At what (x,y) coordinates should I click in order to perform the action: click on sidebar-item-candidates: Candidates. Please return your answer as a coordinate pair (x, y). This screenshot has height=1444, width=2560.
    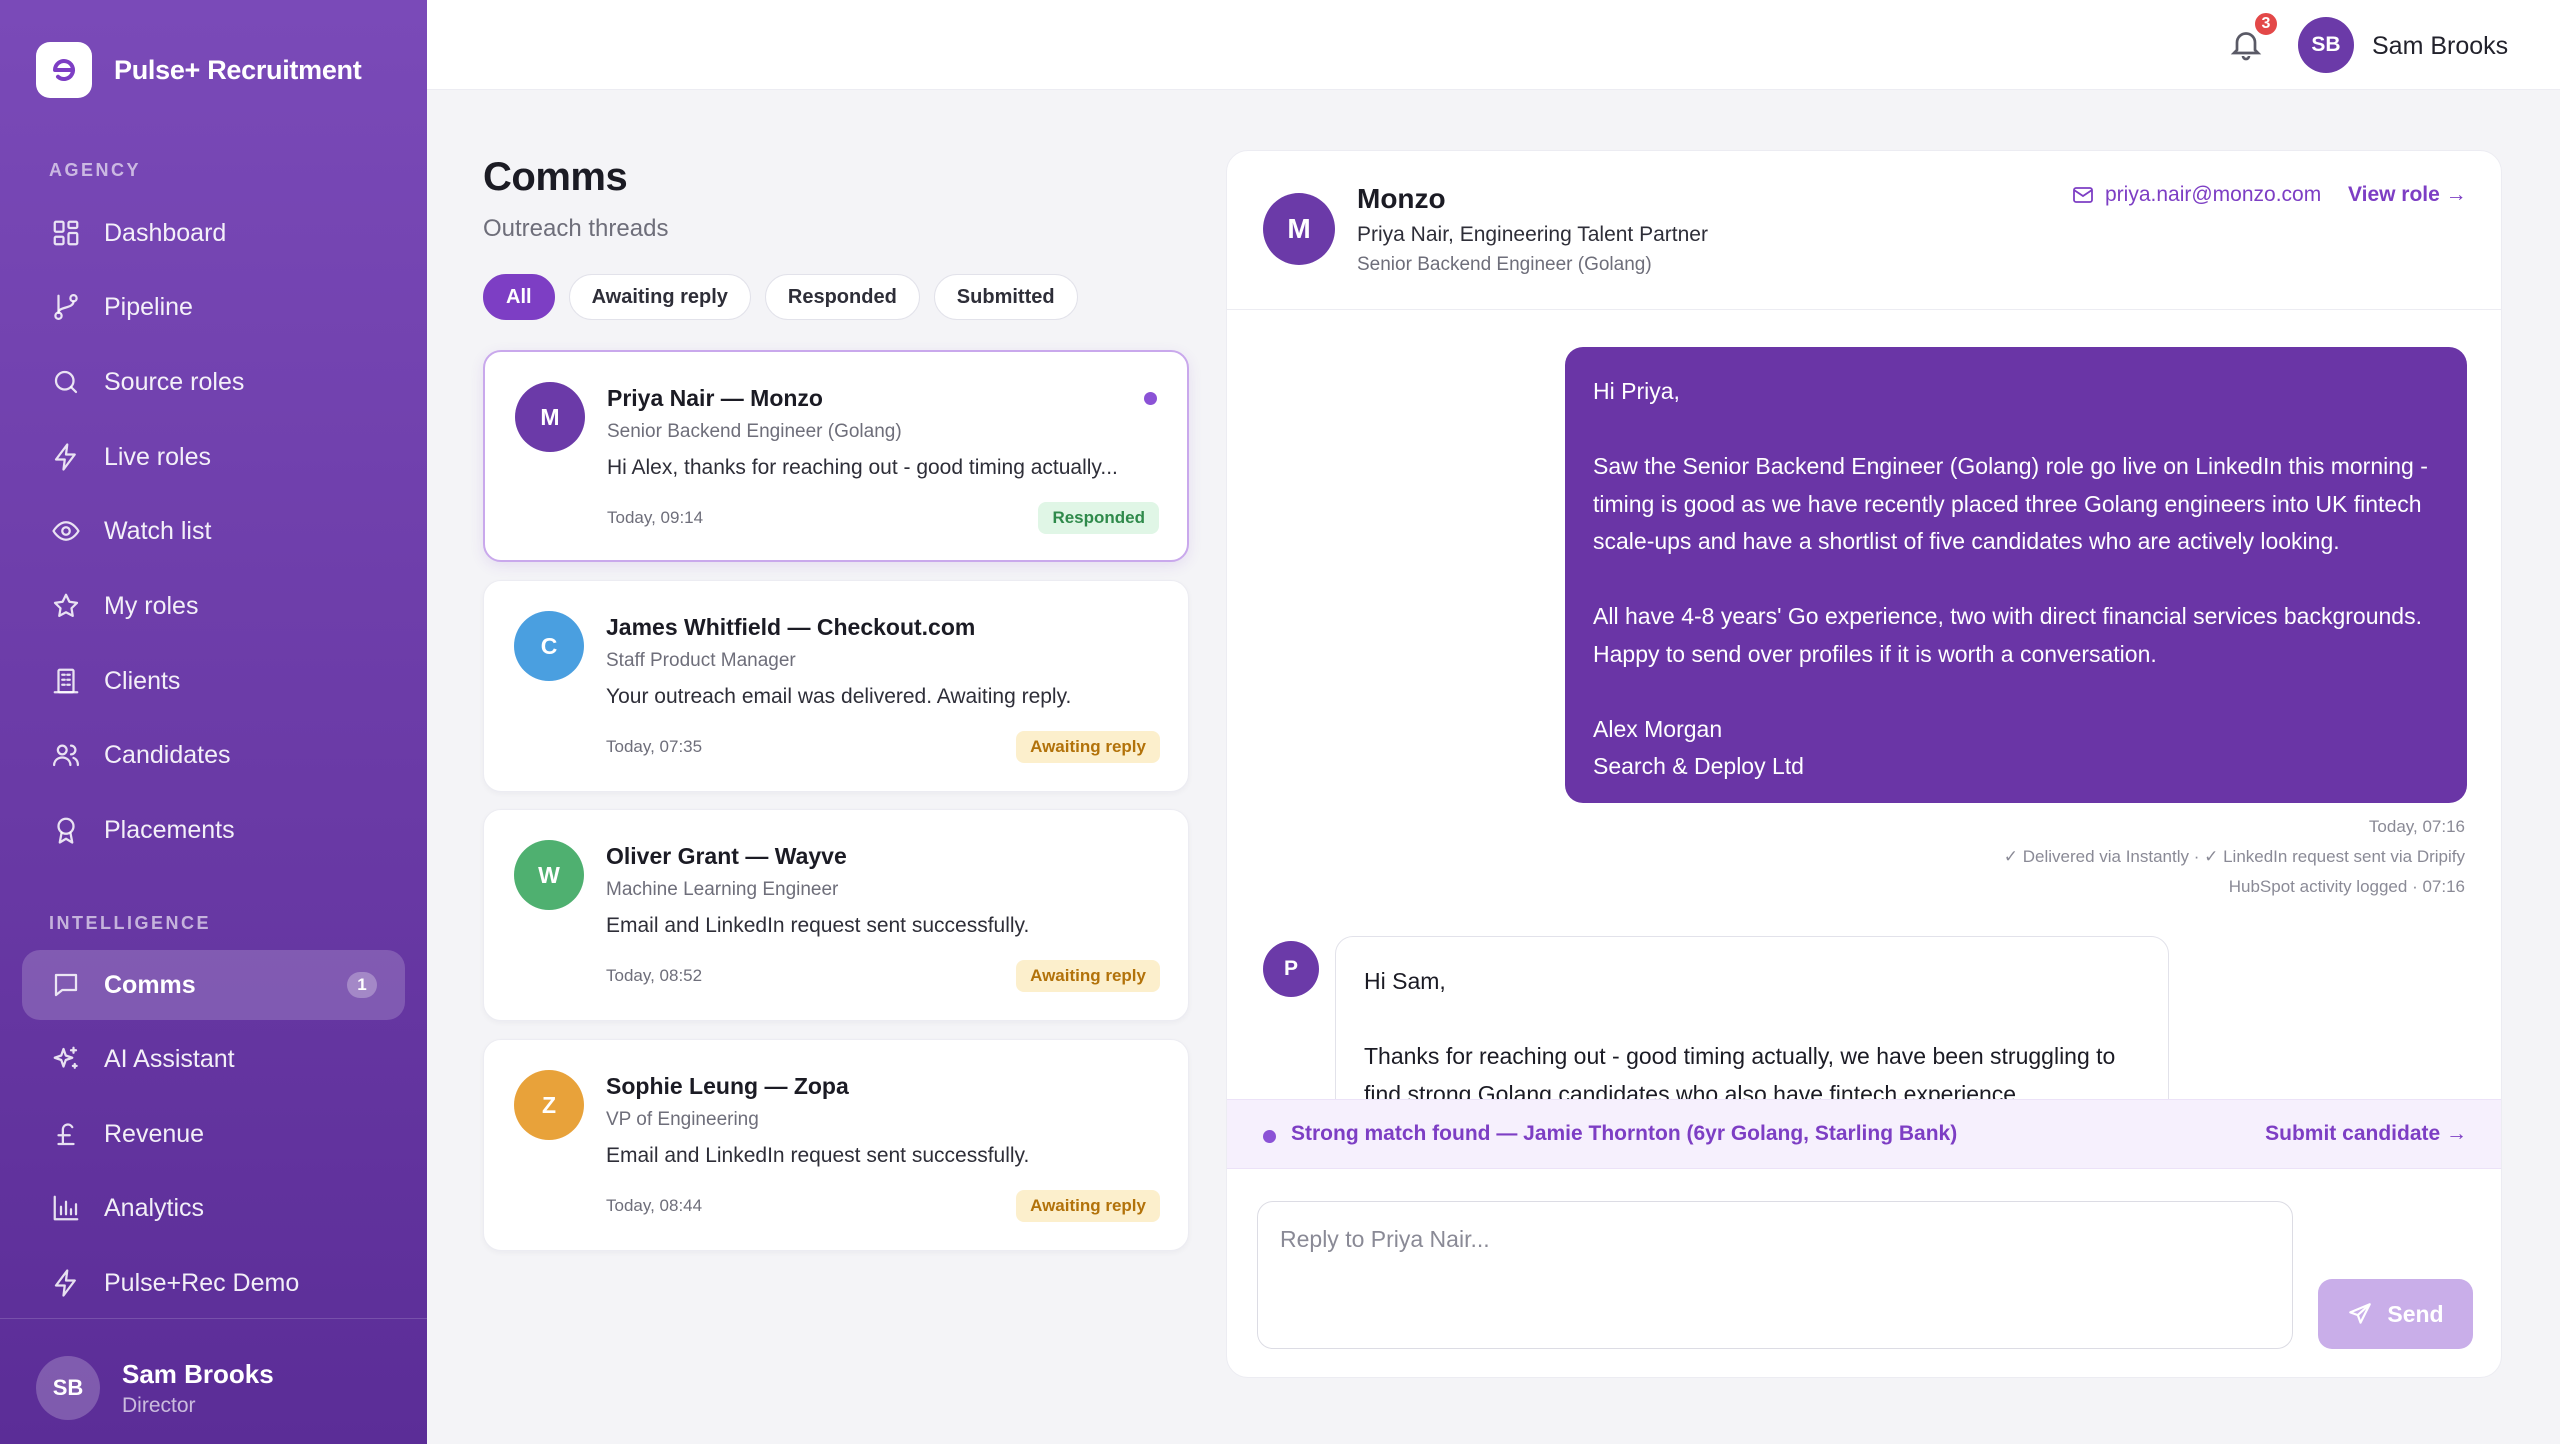
    Looking at the image, I should click on (213, 755).